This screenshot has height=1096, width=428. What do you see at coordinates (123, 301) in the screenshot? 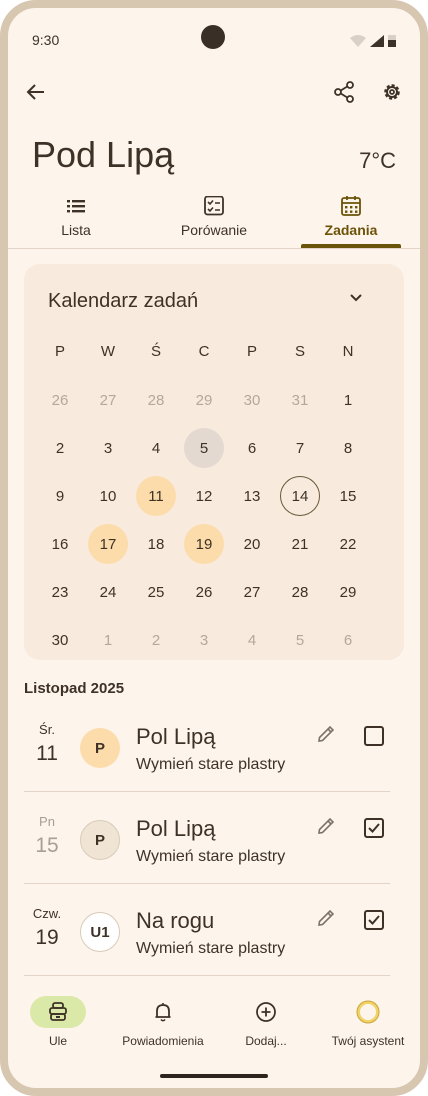
I see `calendar-title: Kalendarz zadań` at bounding box center [123, 301].